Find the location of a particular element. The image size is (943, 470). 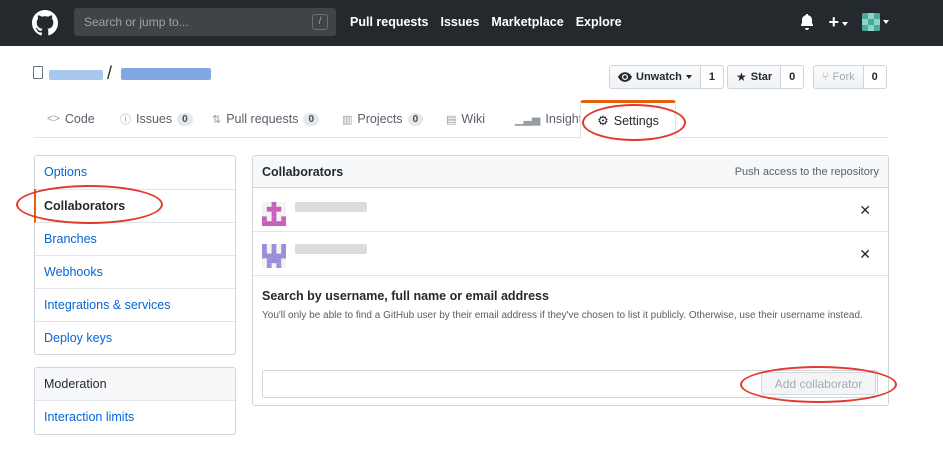

stars-count: 0 is located at coordinates (793, 77).